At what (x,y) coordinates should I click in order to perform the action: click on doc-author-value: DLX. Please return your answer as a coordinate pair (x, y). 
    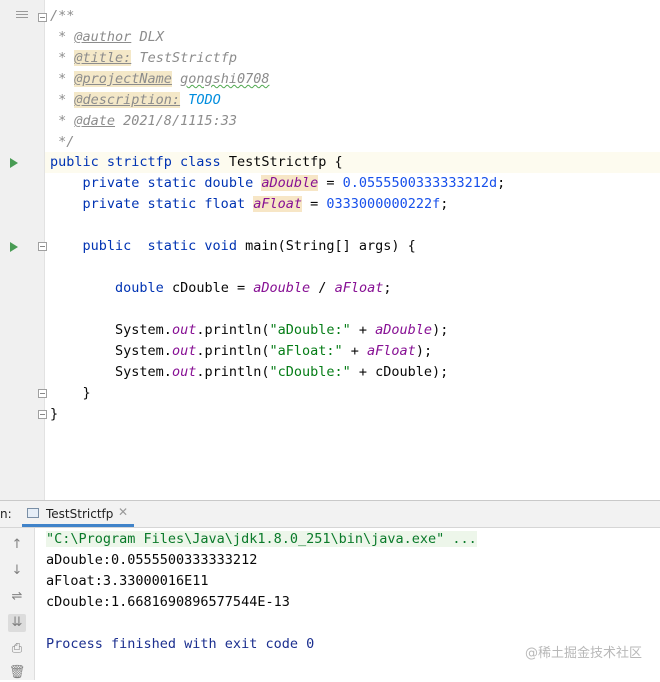
    Looking at the image, I should click on (151, 37).